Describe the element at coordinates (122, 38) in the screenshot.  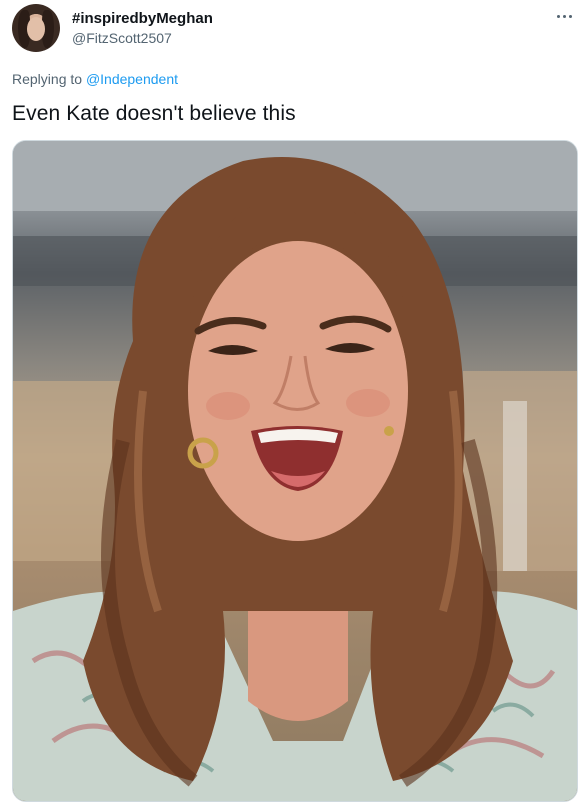
I see `user-handle: @FitzScott2507` at that location.